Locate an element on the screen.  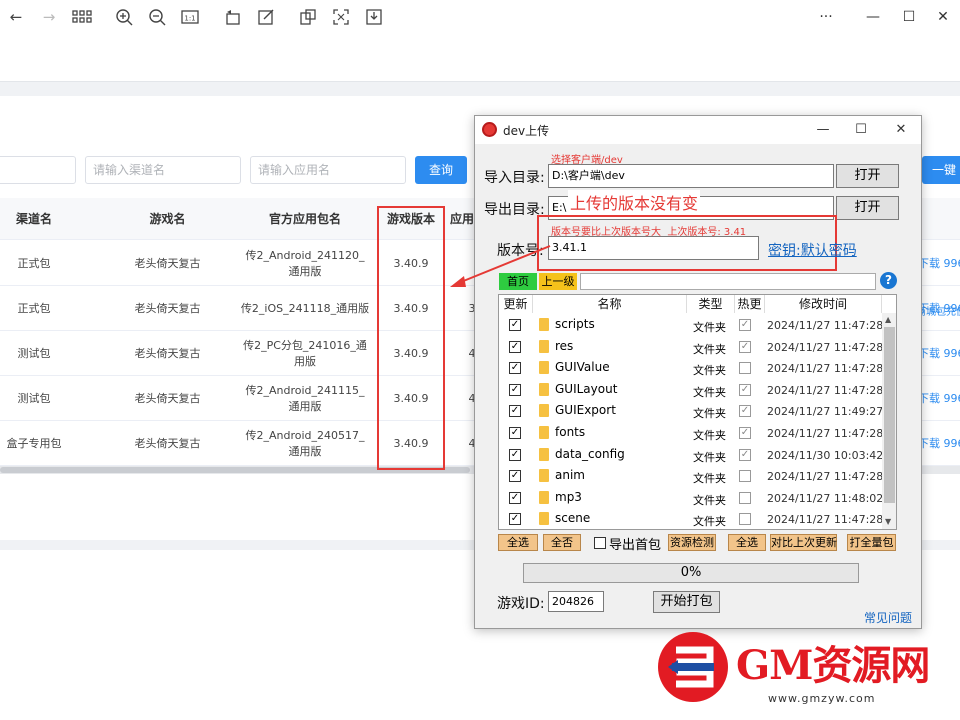
res-check-button: 资源检测 is located at coordinates (692, 542).